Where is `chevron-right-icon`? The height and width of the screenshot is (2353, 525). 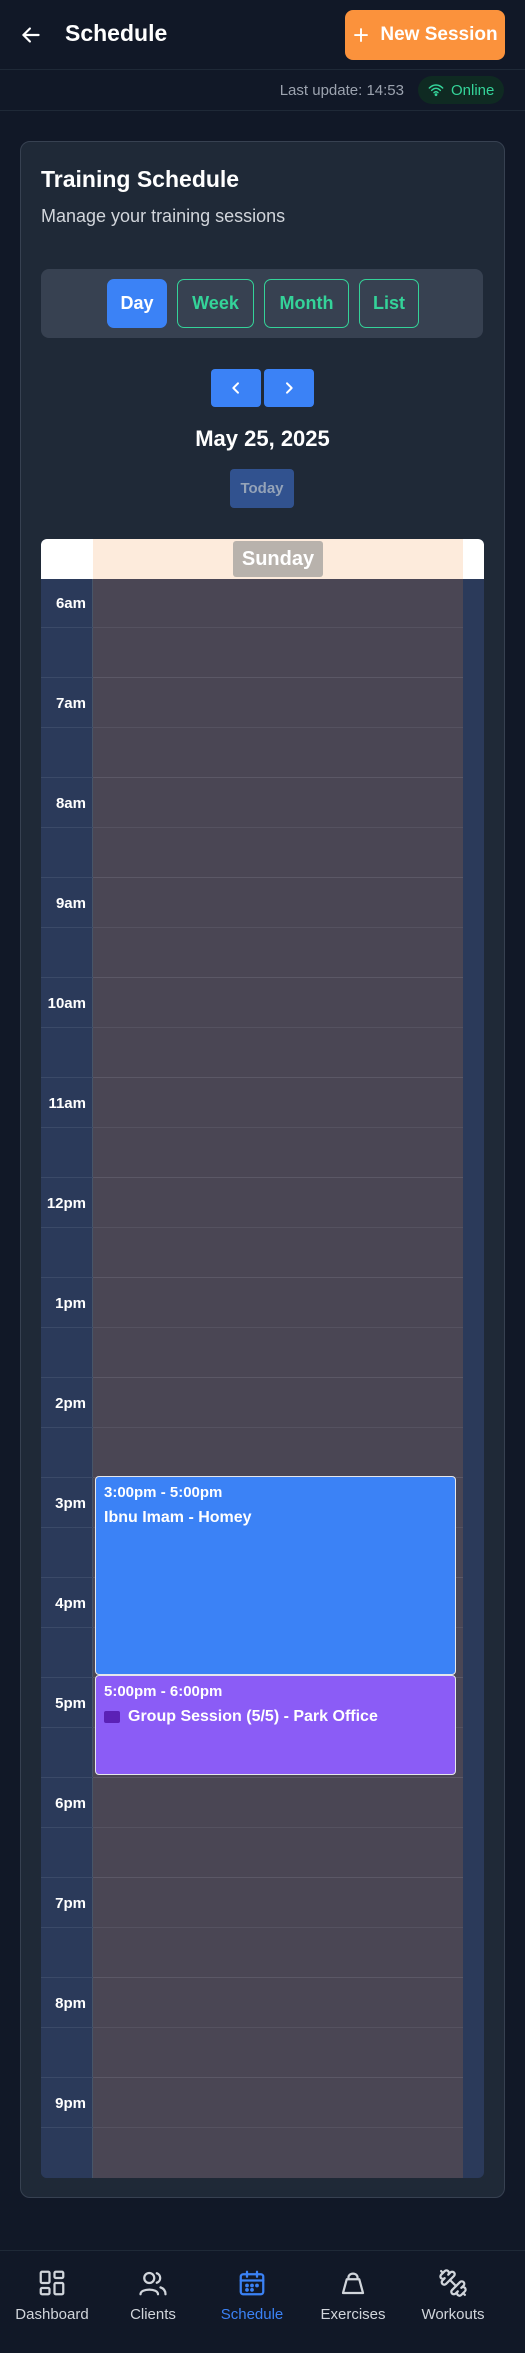 chevron-right-icon is located at coordinates (289, 388).